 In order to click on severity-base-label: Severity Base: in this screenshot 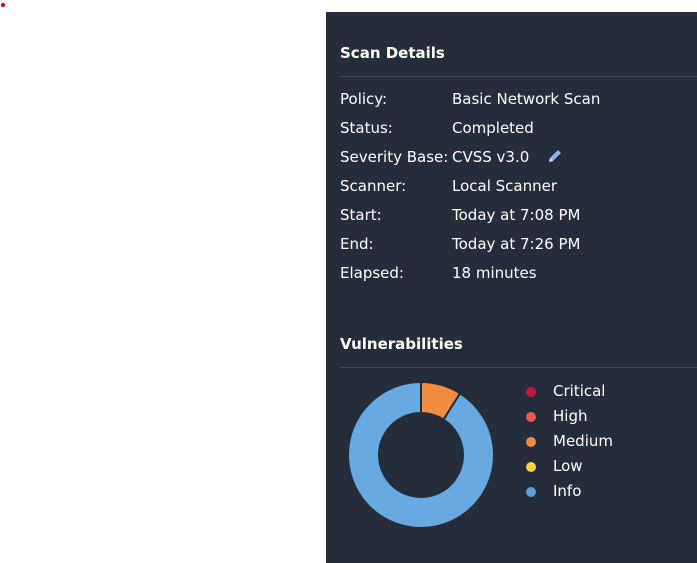, I will do `click(394, 157)`.